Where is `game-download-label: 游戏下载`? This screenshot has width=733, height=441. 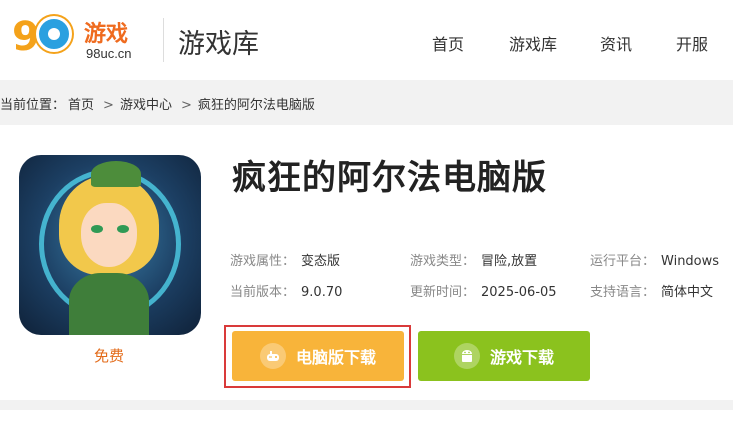
game-download-label: 游戏下载 is located at coordinates (521, 357).